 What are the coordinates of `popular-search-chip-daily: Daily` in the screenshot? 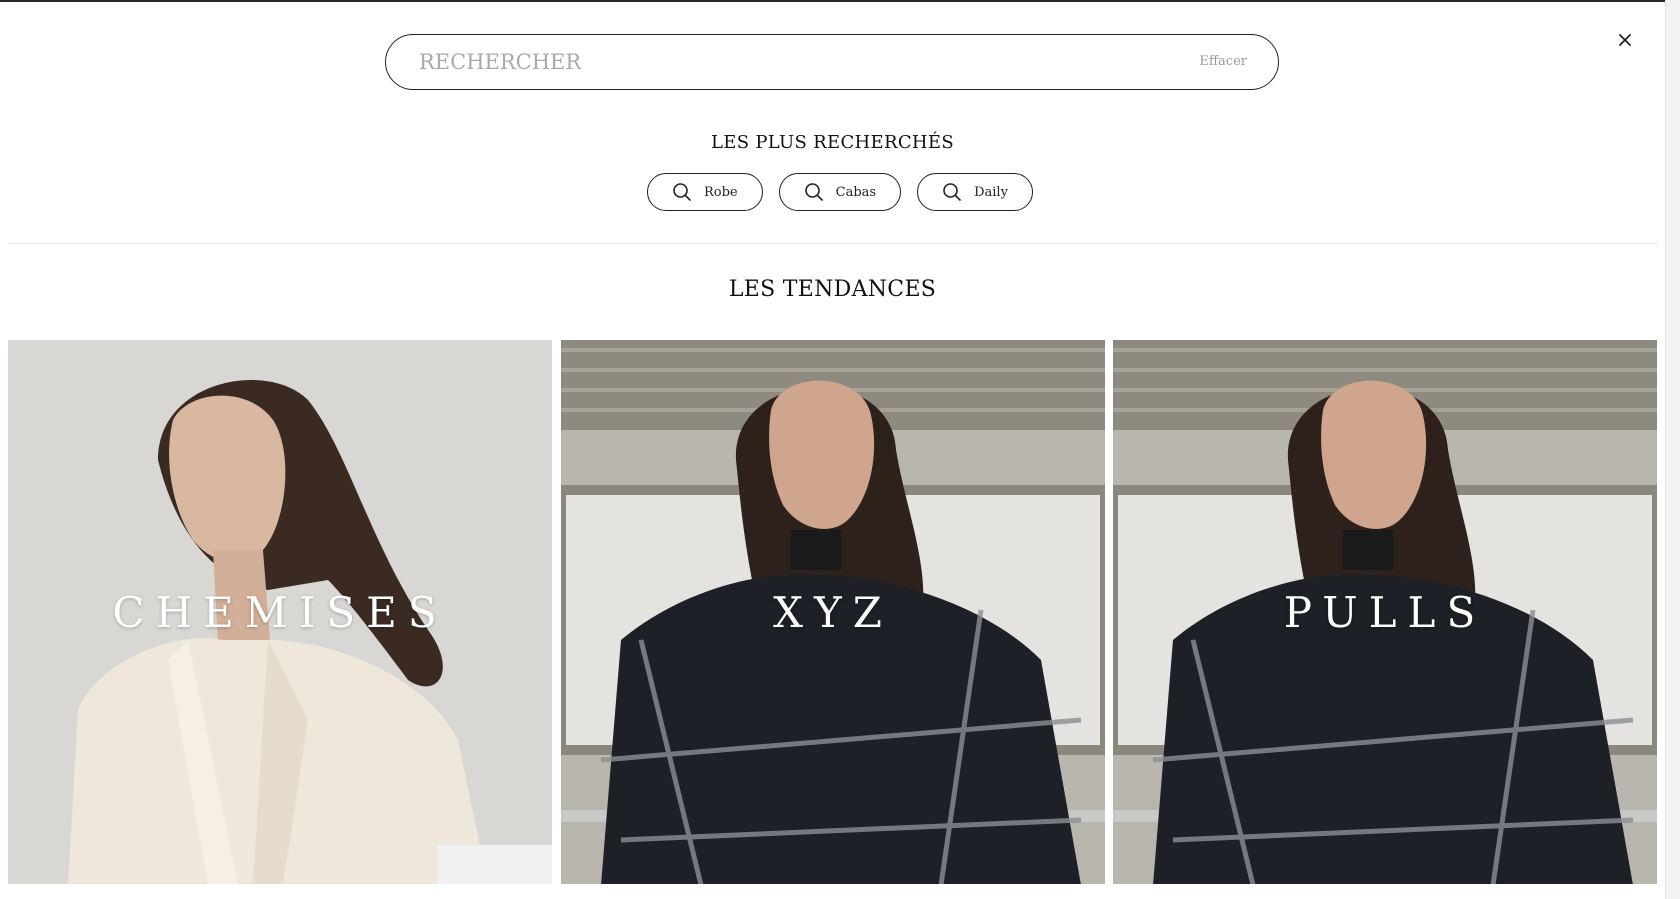 It's located at (975, 192).